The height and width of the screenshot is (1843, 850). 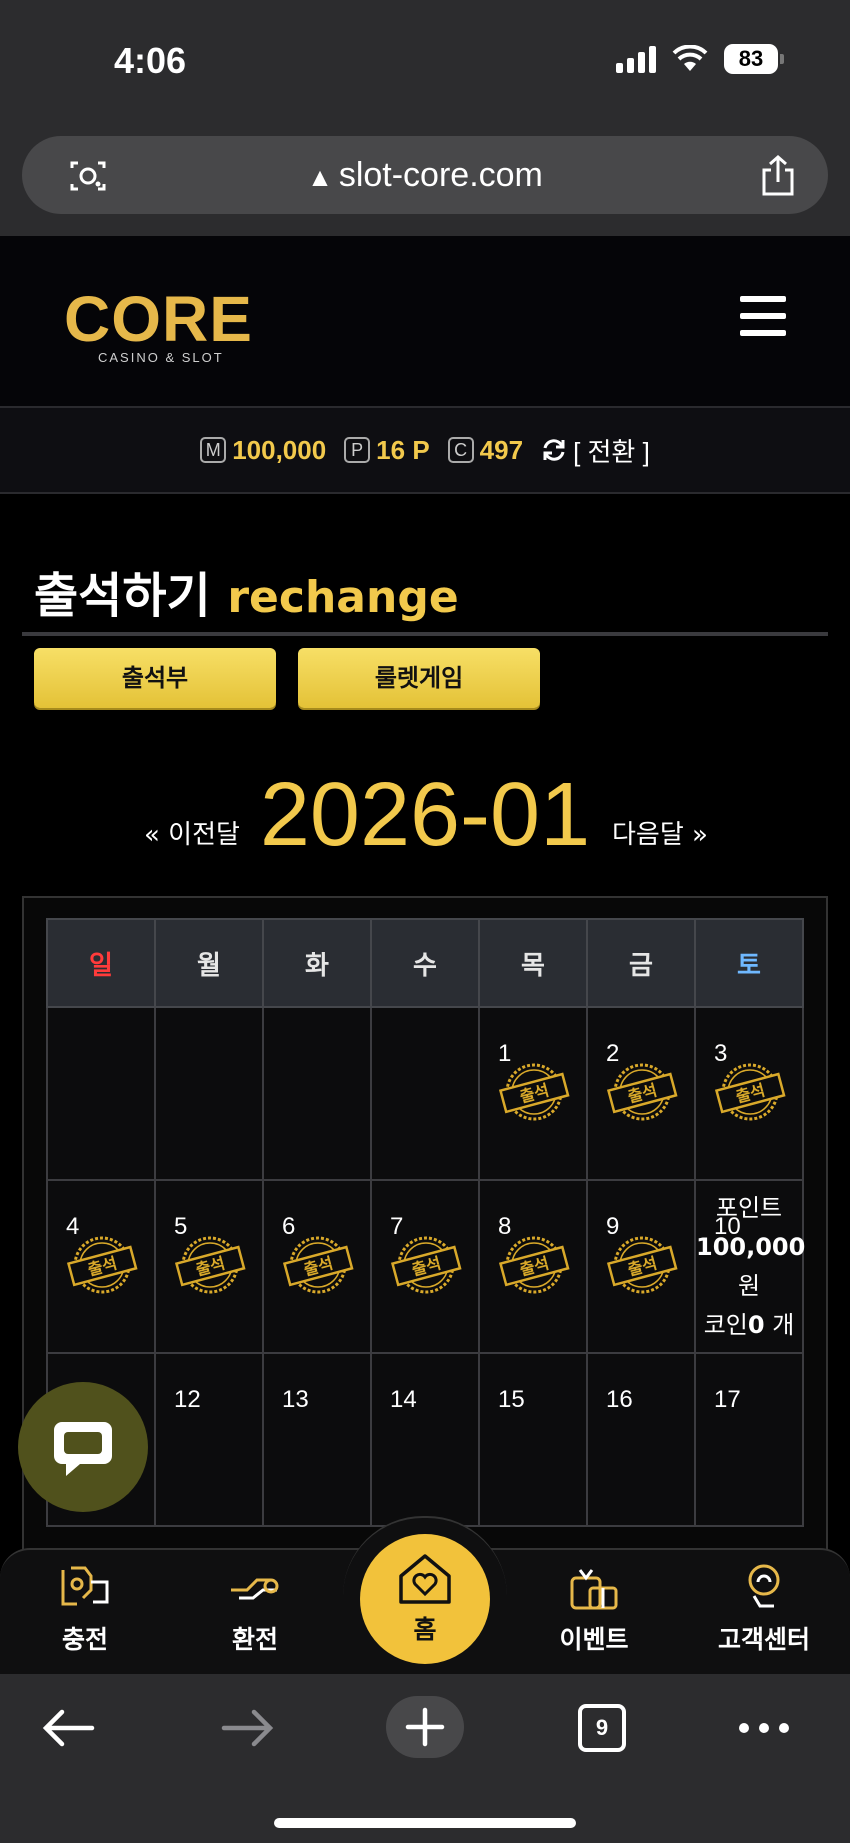 What do you see at coordinates (254, 1639) in the screenshot?
I see `tab-withdraw-label: 환전` at bounding box center [254, 1639].